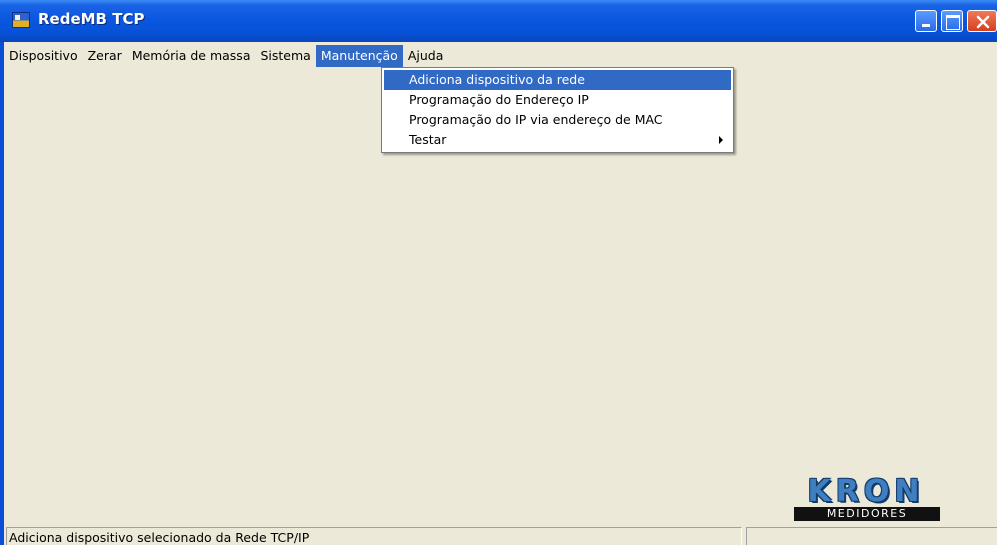  What do you see at coordinates (428, 139) in the screenshot?
I see `menu-item-label: Testar` at bounding box center [428, 139].